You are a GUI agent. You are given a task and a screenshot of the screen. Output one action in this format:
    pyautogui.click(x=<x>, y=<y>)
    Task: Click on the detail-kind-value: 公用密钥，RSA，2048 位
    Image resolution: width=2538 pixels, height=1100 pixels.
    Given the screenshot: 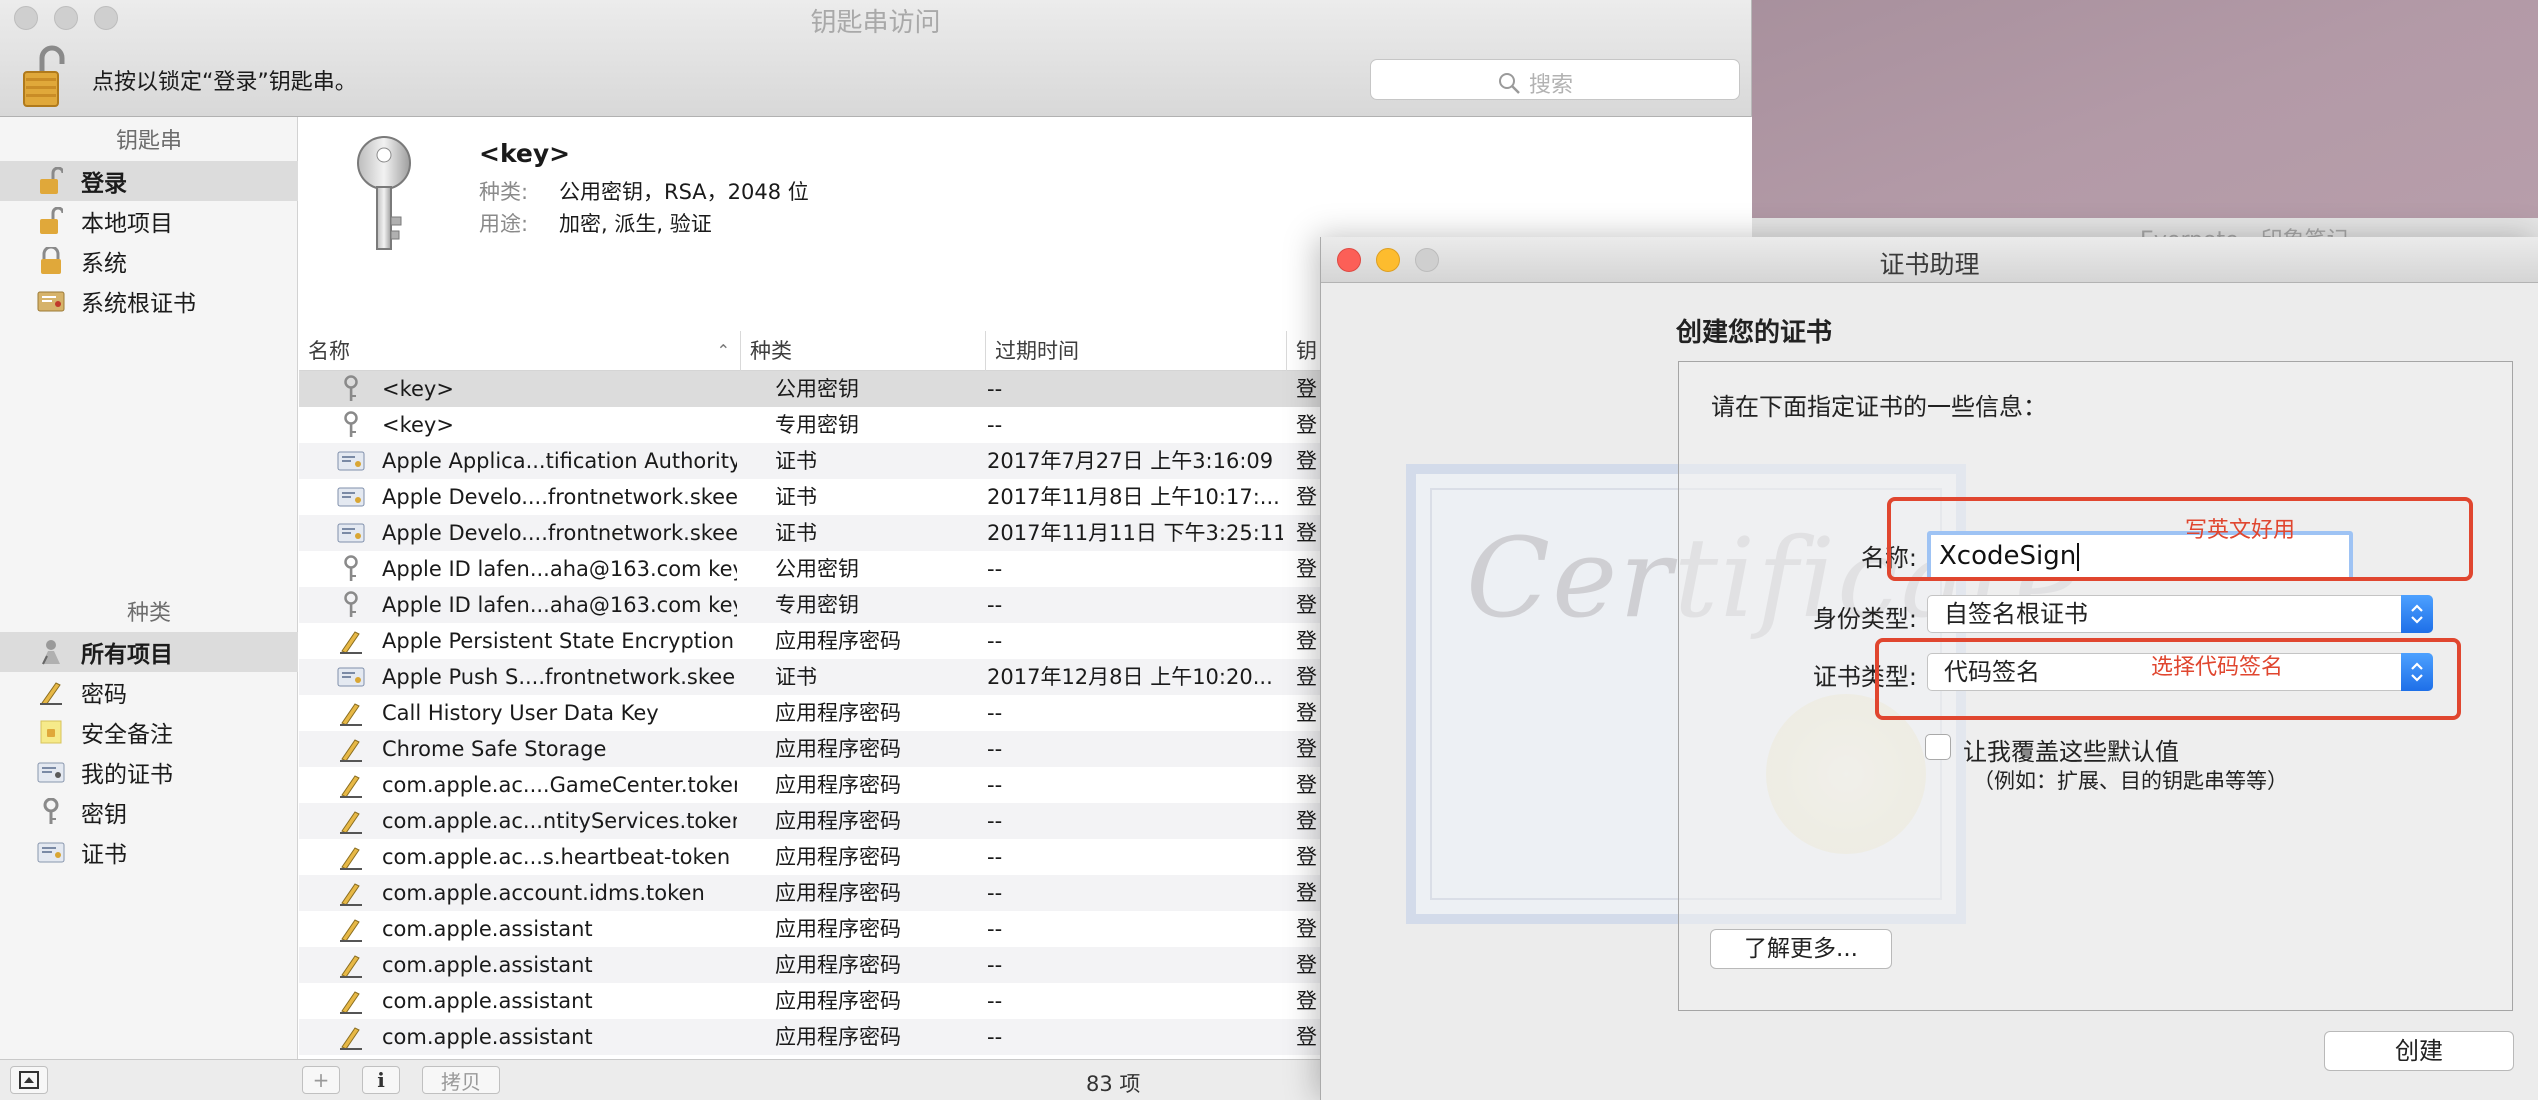 What is the action you would take?
    pyautogui.click(x=684, y=192)
    